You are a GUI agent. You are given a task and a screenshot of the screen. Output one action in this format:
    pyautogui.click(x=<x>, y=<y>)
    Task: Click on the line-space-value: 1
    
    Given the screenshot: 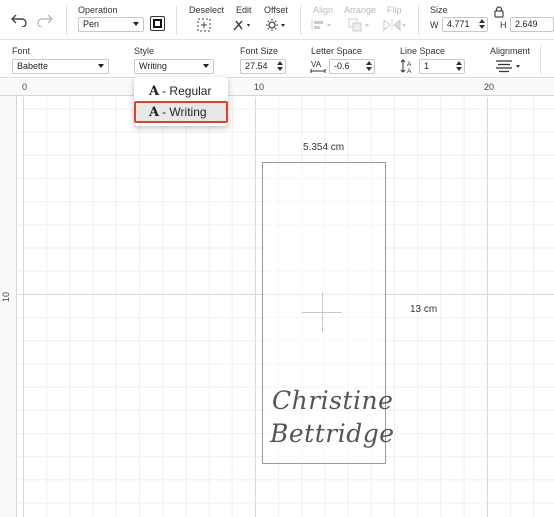 What is the action you would take?
    pyautogui.click(x=427, y=66)
    